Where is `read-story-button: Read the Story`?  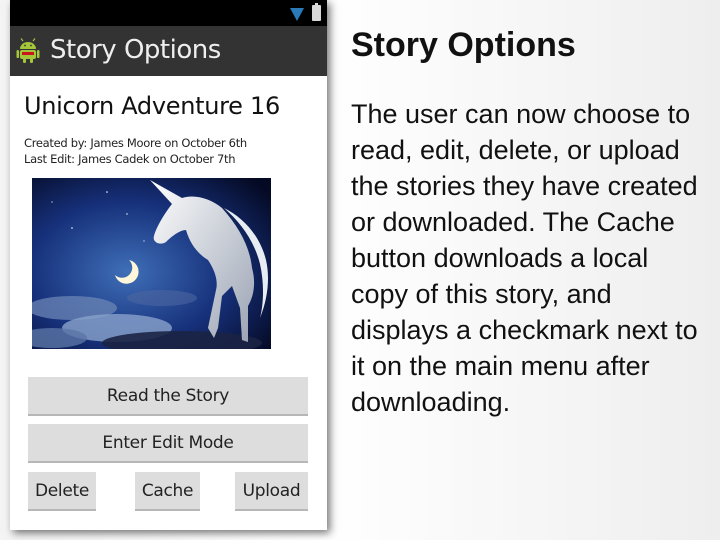 read-story-button: Read the Story is located at coordinates (168, 396).